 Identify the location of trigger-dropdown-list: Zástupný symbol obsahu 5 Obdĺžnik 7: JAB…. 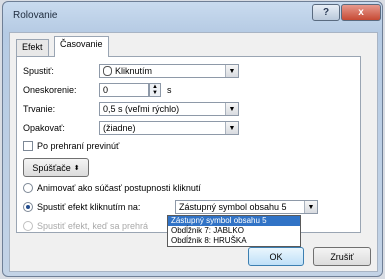
(234, 231).